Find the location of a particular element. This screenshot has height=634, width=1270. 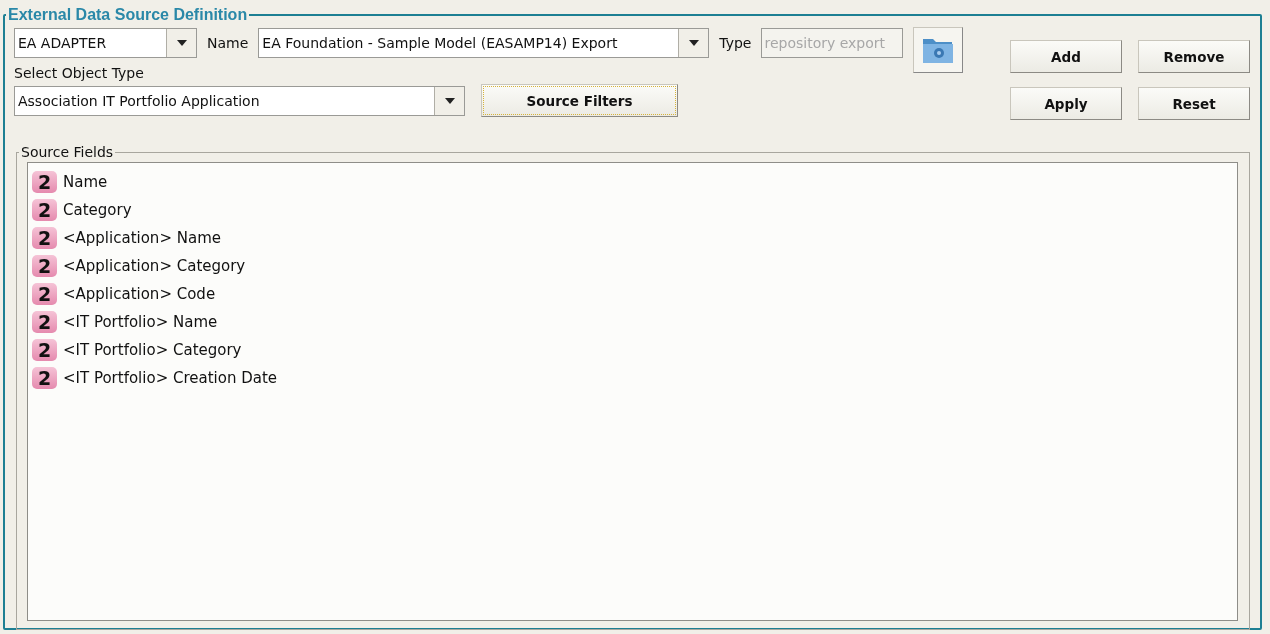

object-type-dropdown: Association IT Portfolio Application is located at coordinates (239, 100).